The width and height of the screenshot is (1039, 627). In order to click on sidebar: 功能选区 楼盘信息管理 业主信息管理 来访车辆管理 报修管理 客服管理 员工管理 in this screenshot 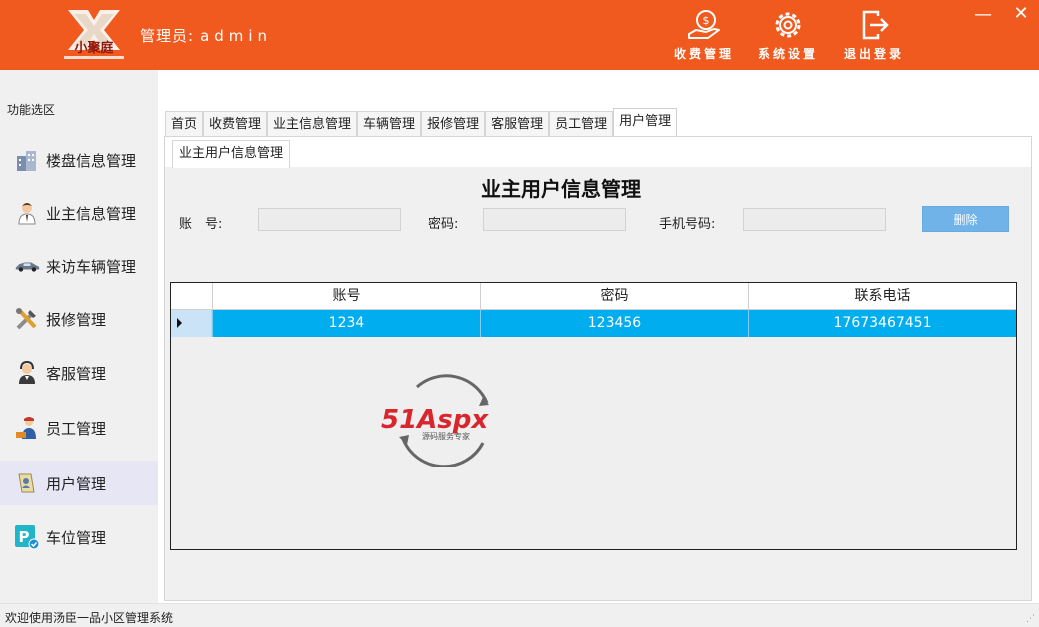, I will do `click(79, 336)`.